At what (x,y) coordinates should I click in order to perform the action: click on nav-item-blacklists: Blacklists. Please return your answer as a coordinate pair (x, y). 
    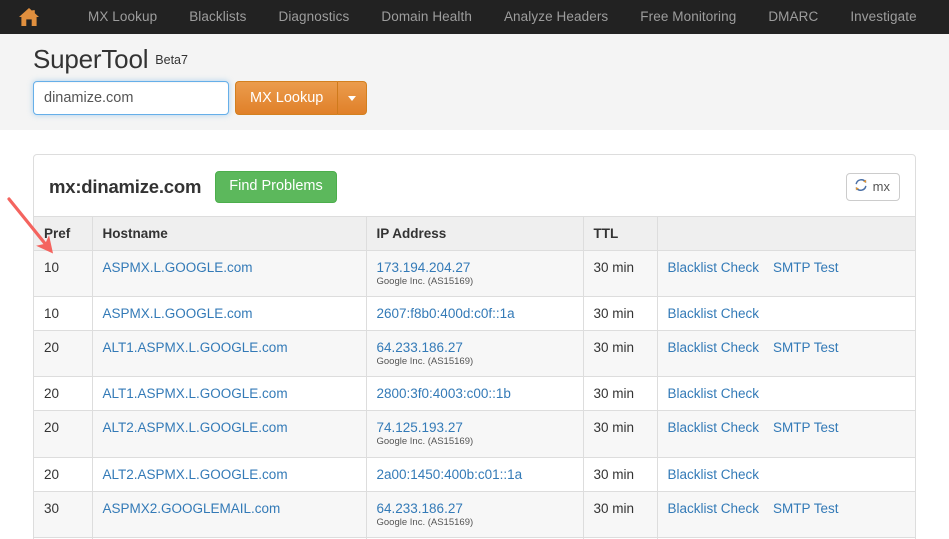
    Looking at the image, I should click on (217, 17).